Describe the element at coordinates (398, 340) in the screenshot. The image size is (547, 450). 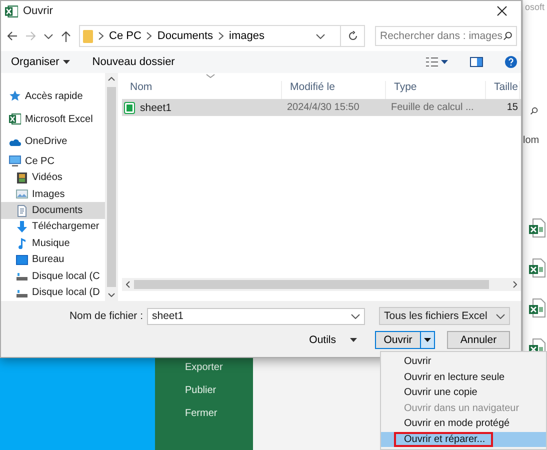
I see `open-button: Ouvrir` at that location.